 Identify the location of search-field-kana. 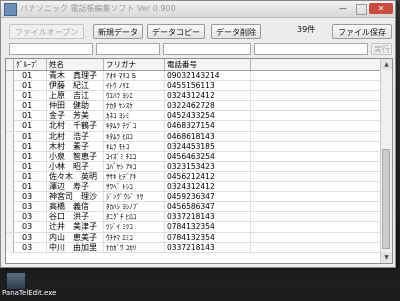
(207, 49).